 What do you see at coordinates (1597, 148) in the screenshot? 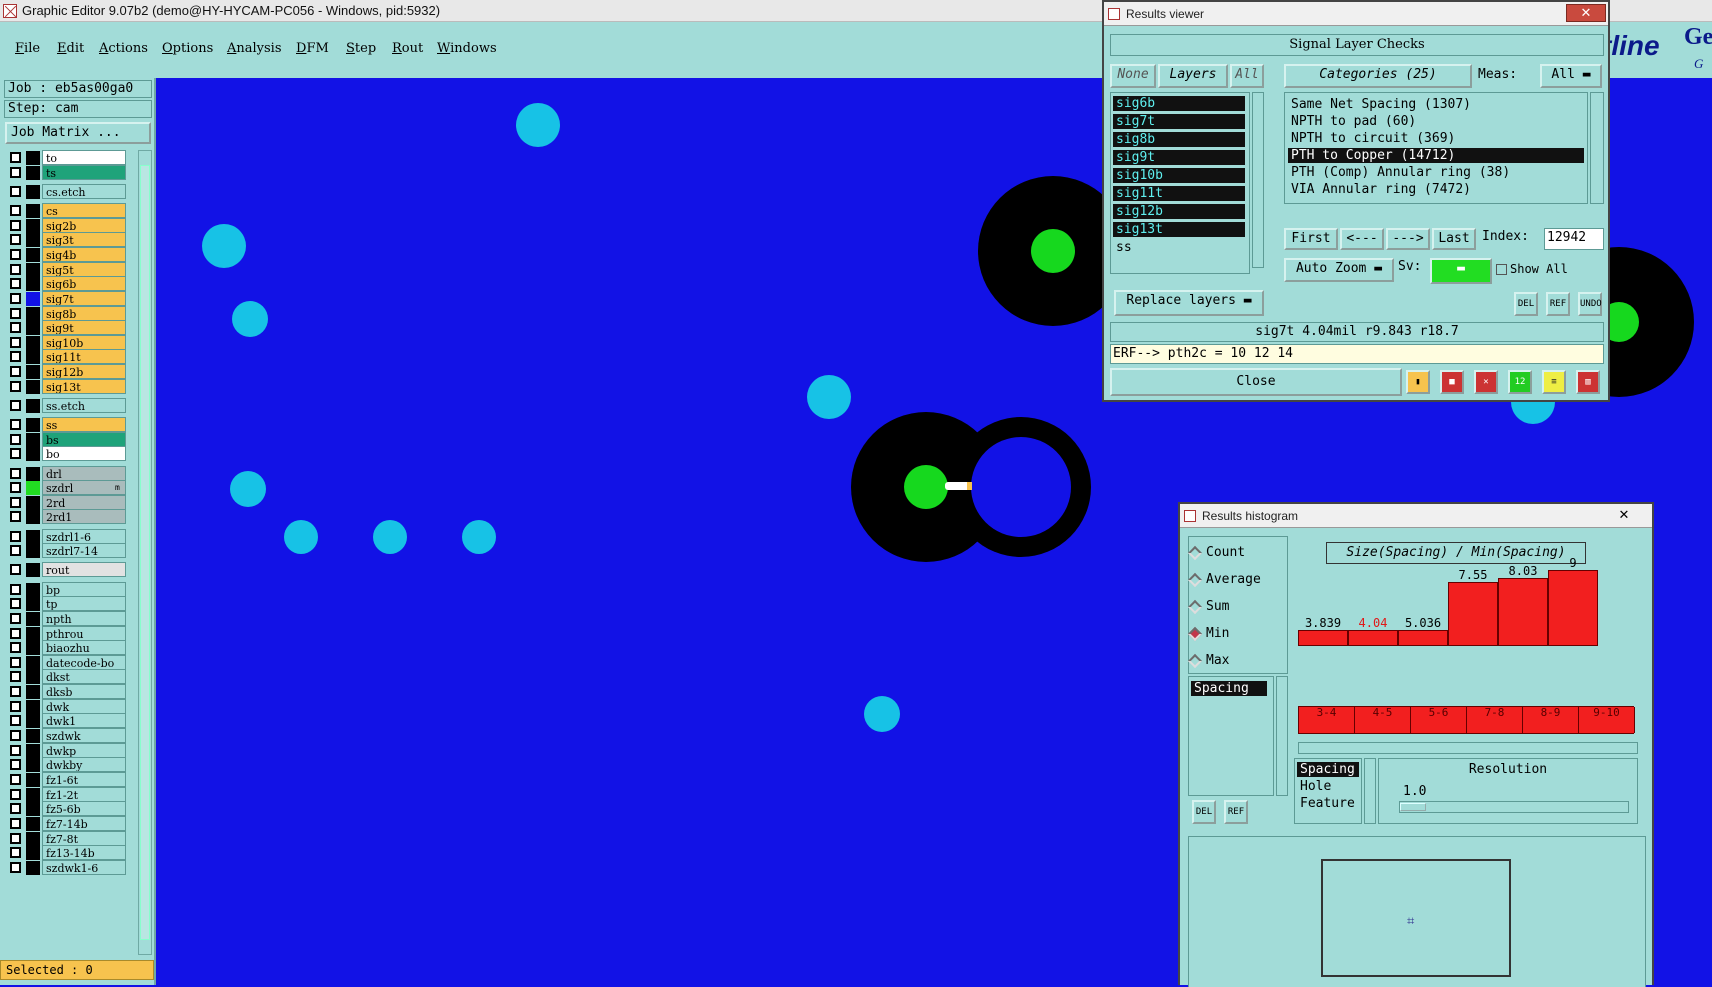
I see `categories-scrollbar` at bounding box center [1597, 148].